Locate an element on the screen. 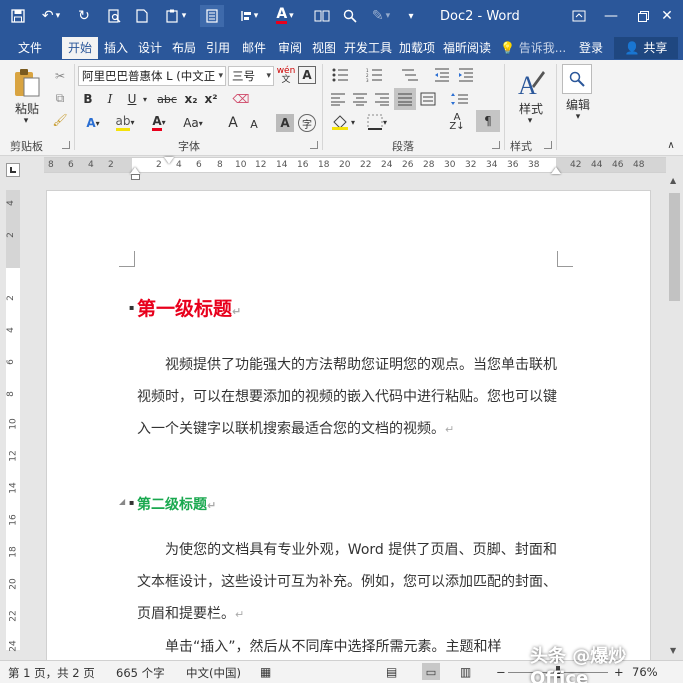  phonetic-guide-icon: wén 文 is located at coordinates (286, 76).